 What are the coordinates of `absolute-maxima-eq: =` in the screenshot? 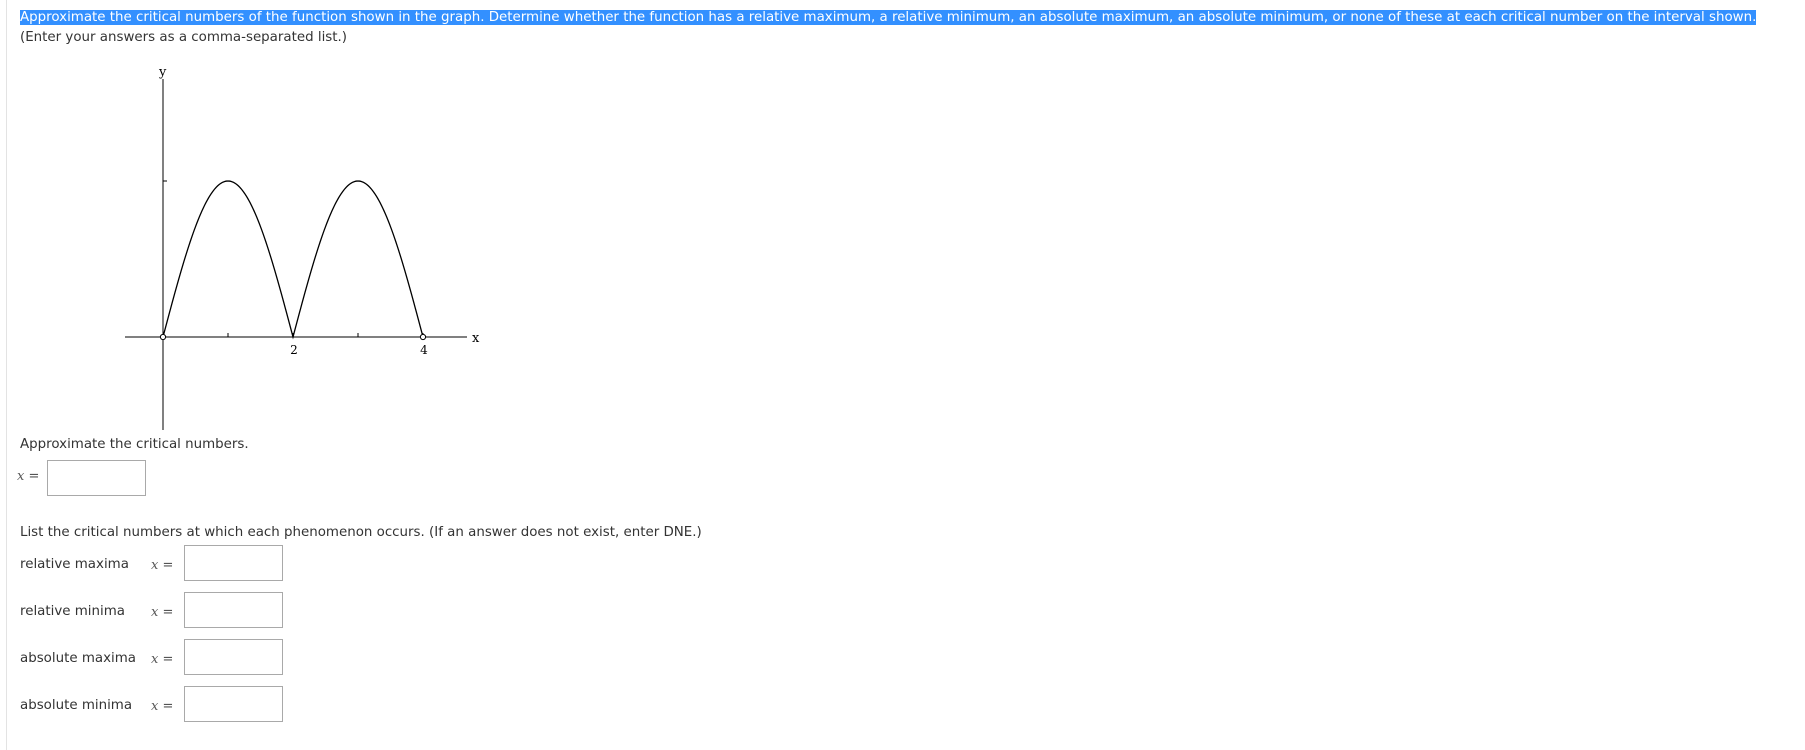 It's located at (168, 659).